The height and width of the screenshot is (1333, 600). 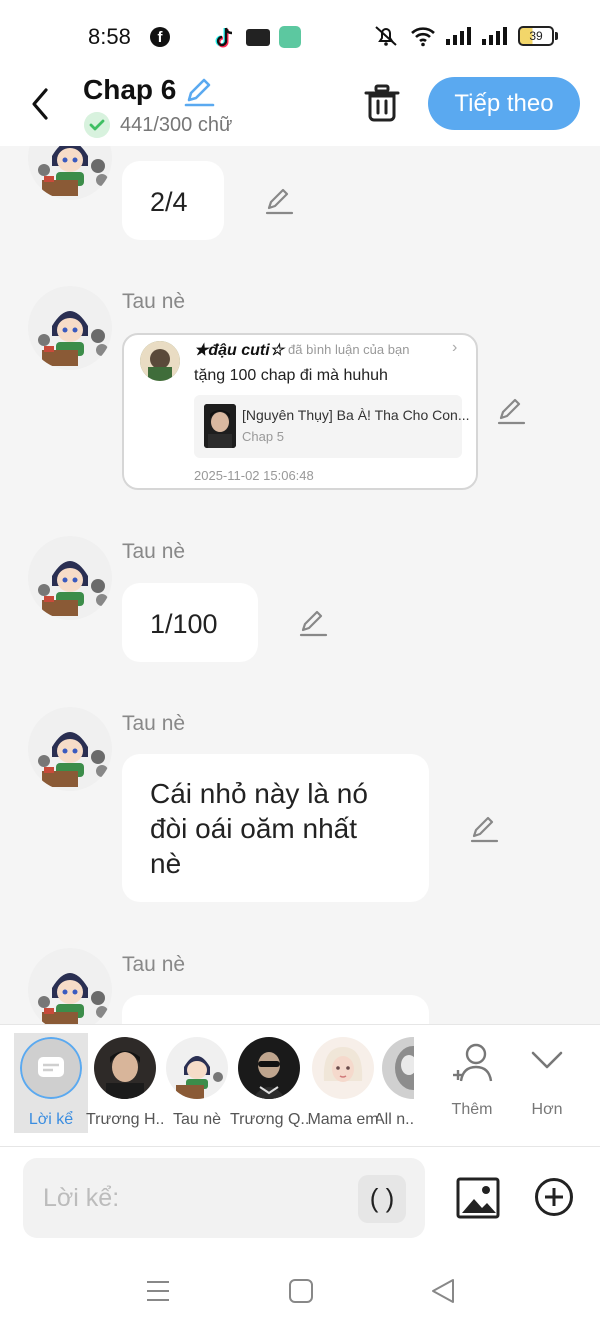 What do you see at coordinates (473, 1062) in the screenshot?
I see `add-person-icon` at bounding box center [473, 1062].